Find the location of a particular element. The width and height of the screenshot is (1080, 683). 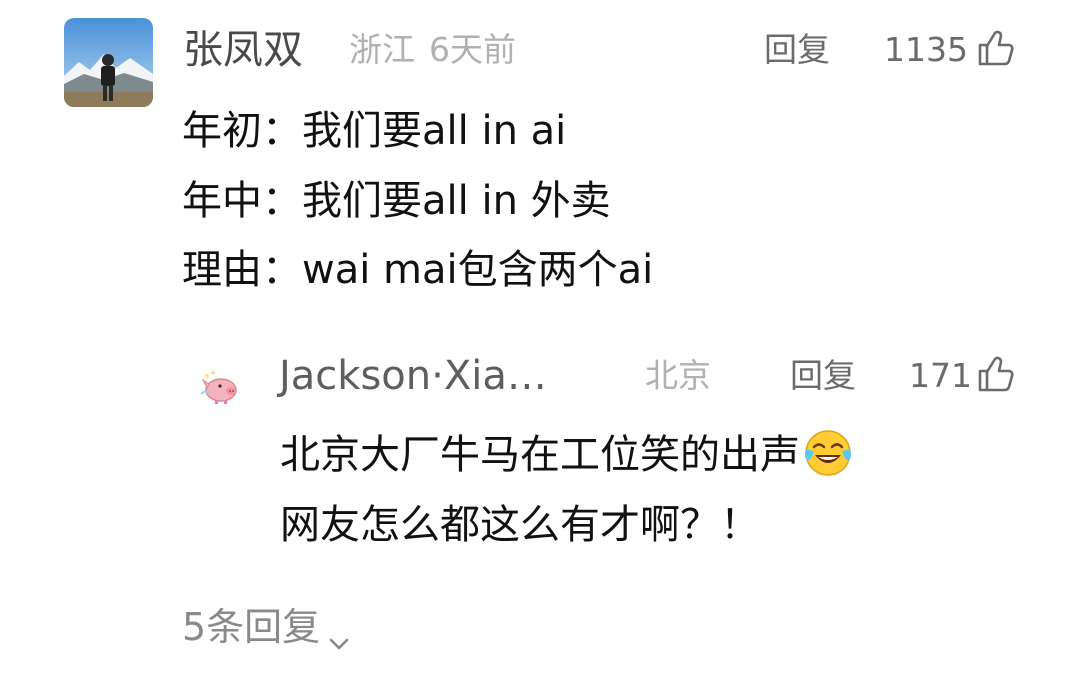

comment-text-line-1: 年初：我们要all in ai is located at coordinates (374, 131).